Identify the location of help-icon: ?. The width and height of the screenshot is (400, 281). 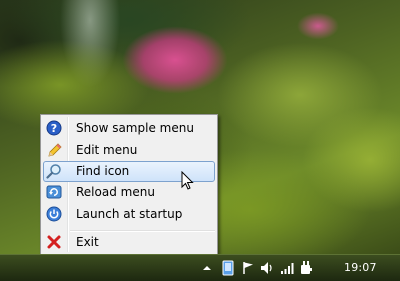
(54, 128).